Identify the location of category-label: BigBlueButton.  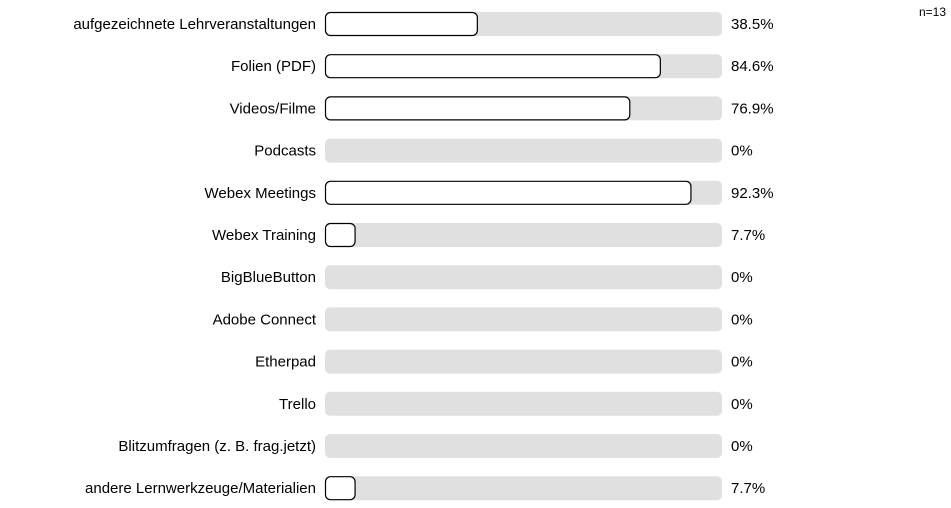
(268, 277).